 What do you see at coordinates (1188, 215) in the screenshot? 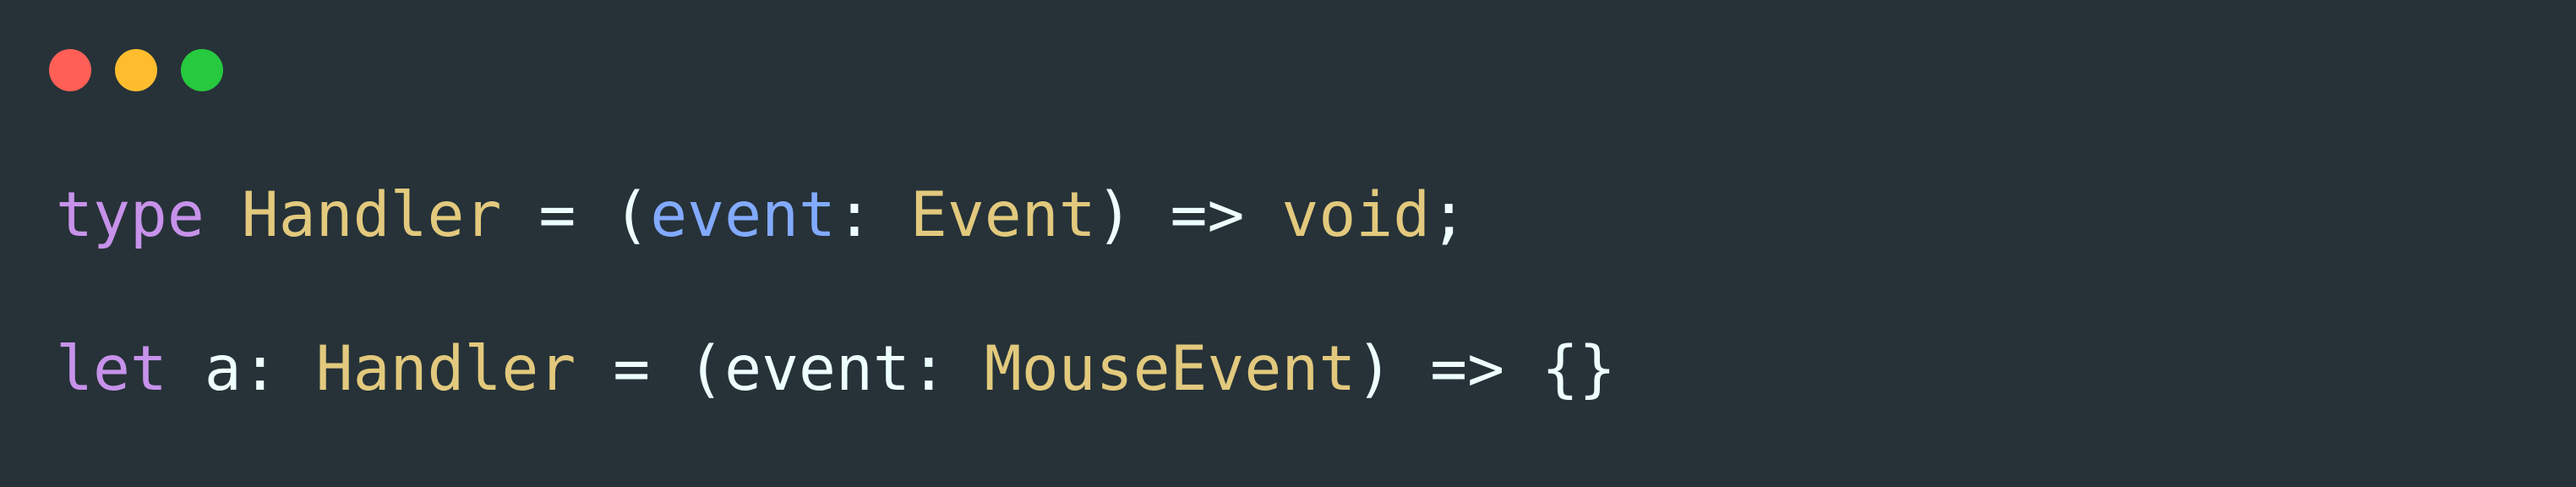
I see `code-token: ) =>` at bounding box center [1188, 215].